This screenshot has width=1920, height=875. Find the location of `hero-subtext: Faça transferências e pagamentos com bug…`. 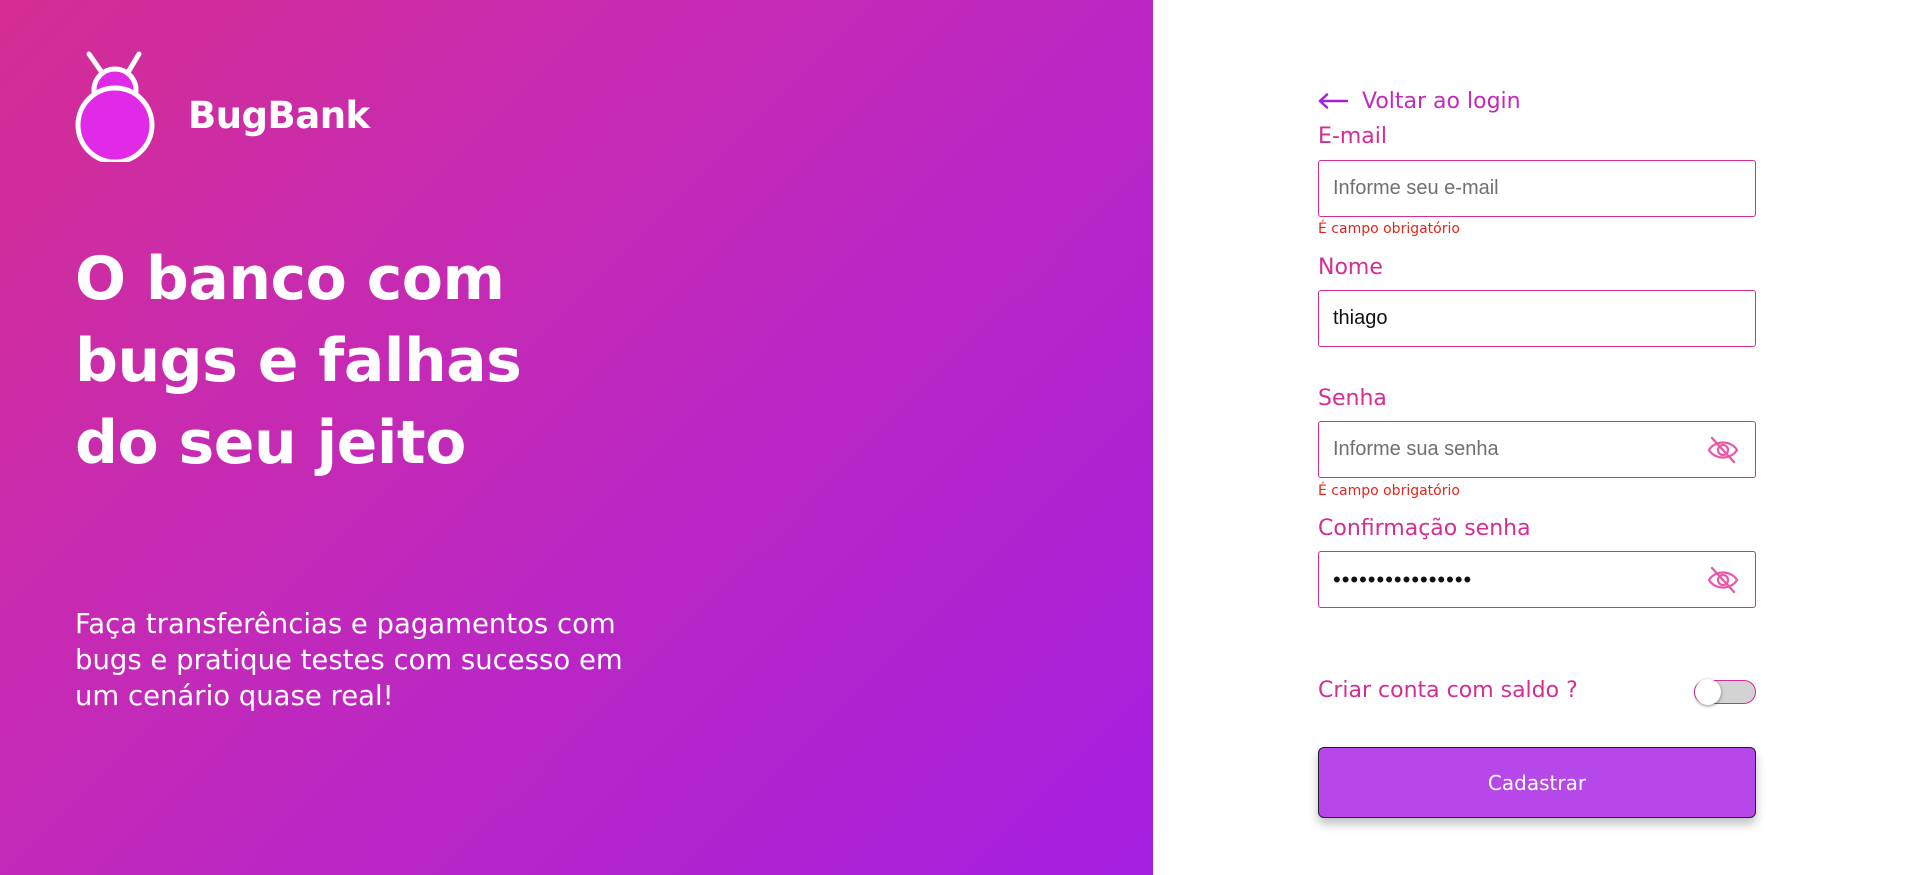

hero-subtext: Faça transferências e pagamentos com bug… is located at coordinates (355, 660).